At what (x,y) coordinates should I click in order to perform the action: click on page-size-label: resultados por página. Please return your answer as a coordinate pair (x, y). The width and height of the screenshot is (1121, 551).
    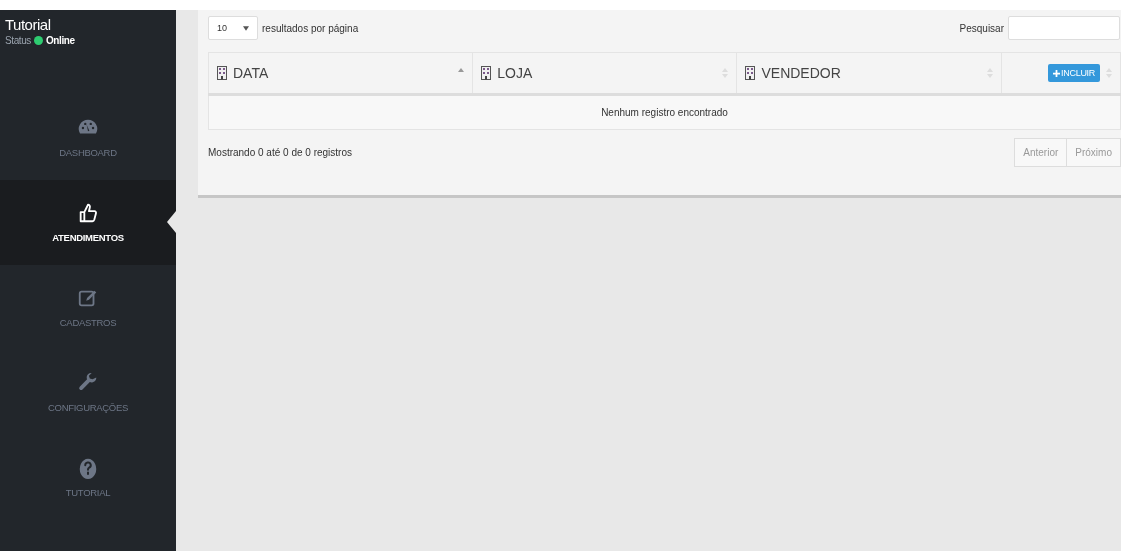
    Looking at the image, I should click on (310, 28).